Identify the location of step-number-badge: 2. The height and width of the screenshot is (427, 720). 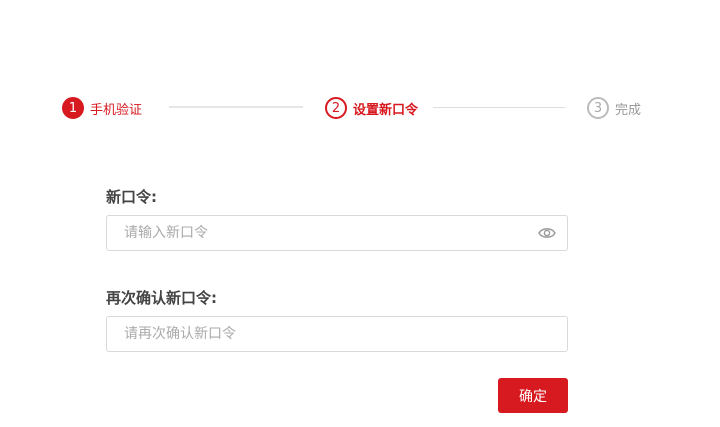
(336, 108).